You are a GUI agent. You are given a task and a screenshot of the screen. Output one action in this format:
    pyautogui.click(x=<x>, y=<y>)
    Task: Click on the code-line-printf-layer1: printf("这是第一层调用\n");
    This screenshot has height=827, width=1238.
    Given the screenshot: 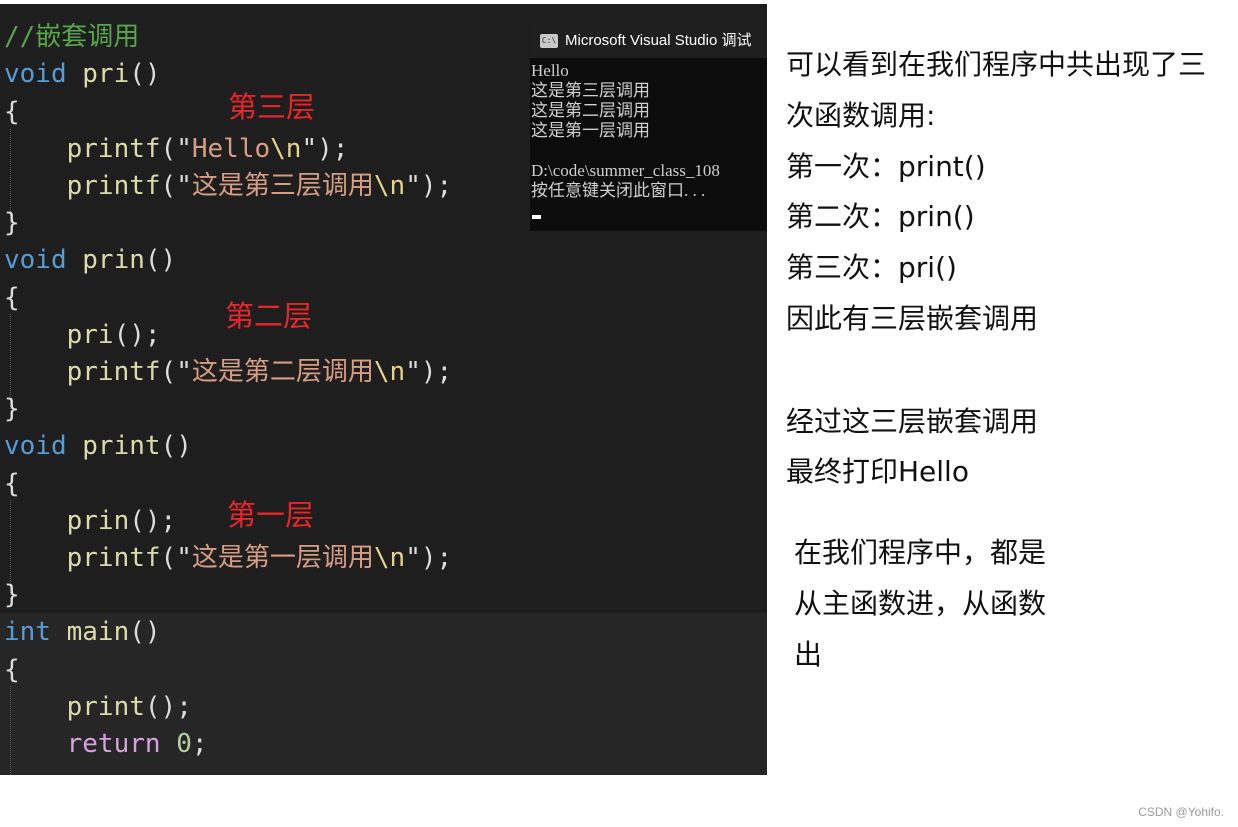 What is the action you would take?
    pyautogui.click(x=228, y=558)
    